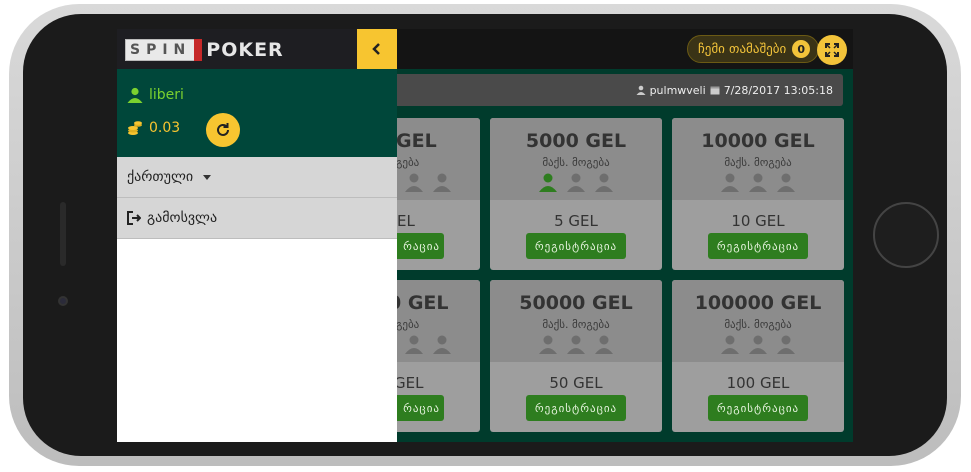 The image size is (971, 472). Describe the element at coordinates (160, 177) in the screenshot. I see `language-label: ქართული` at that location.